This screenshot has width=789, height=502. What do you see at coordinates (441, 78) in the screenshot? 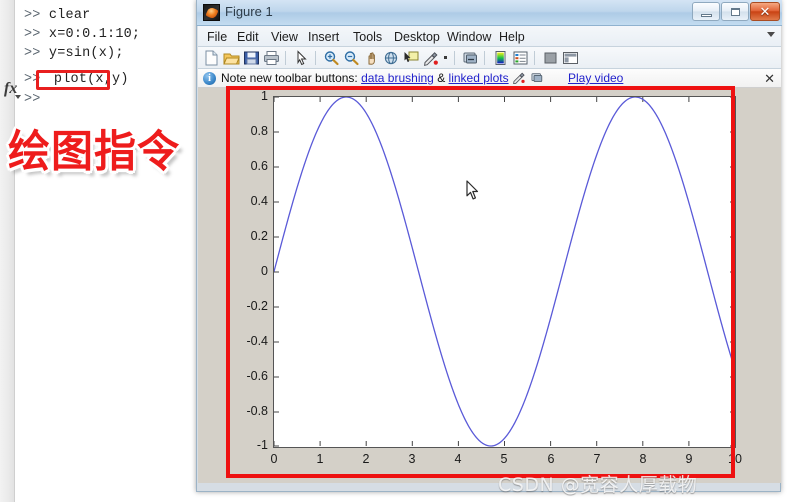
I see `notification-amp: &` at bounding box center [441, 78].